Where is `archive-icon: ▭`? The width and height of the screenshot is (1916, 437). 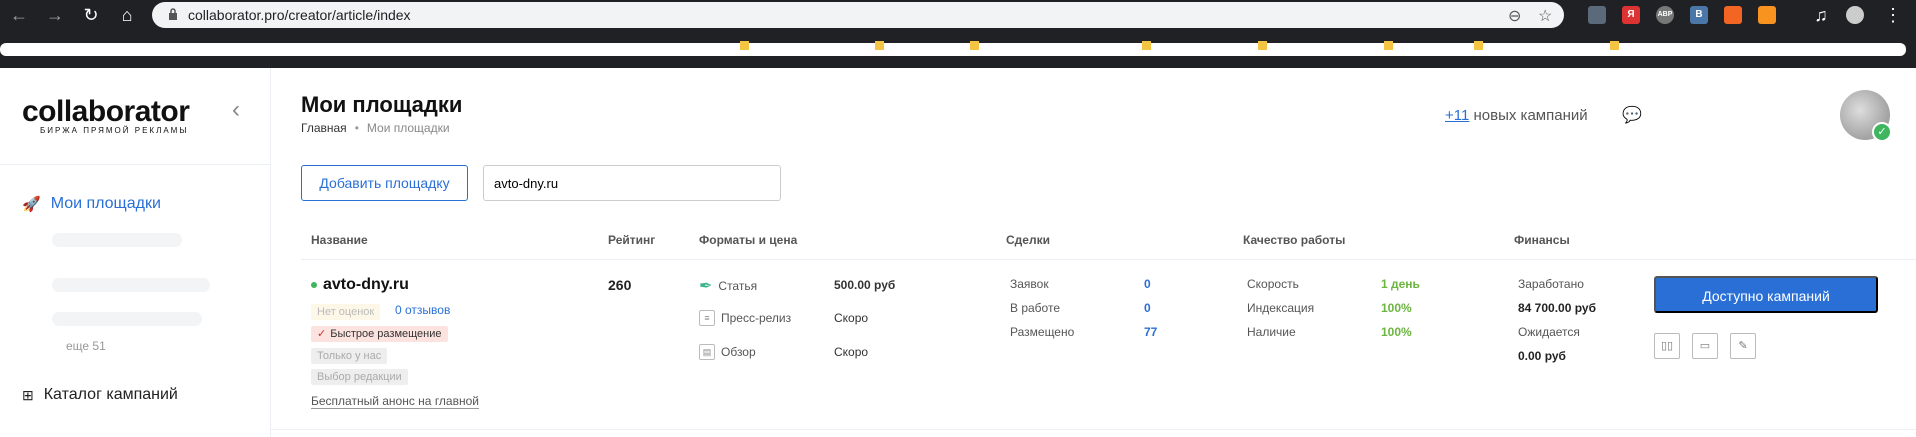
archive-icon: ▭ is located at coordinates (1705, 346).